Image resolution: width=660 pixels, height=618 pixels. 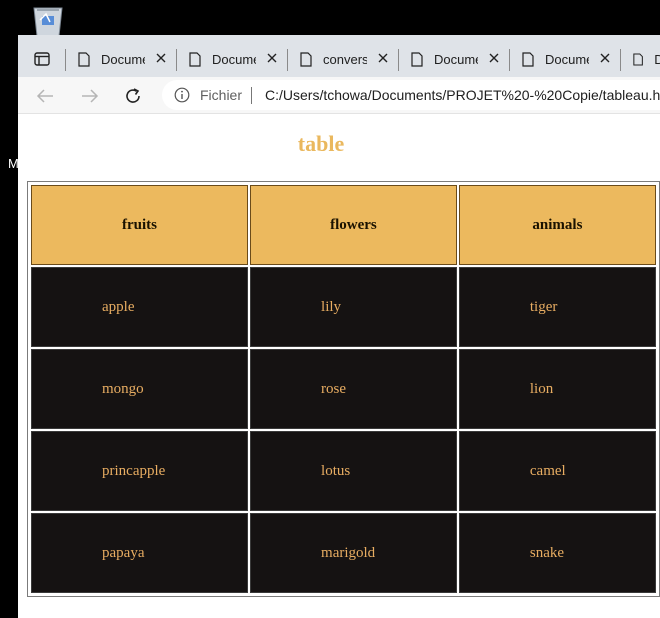 I want to click on table-cell: princapple, so click(x=140, y=471).